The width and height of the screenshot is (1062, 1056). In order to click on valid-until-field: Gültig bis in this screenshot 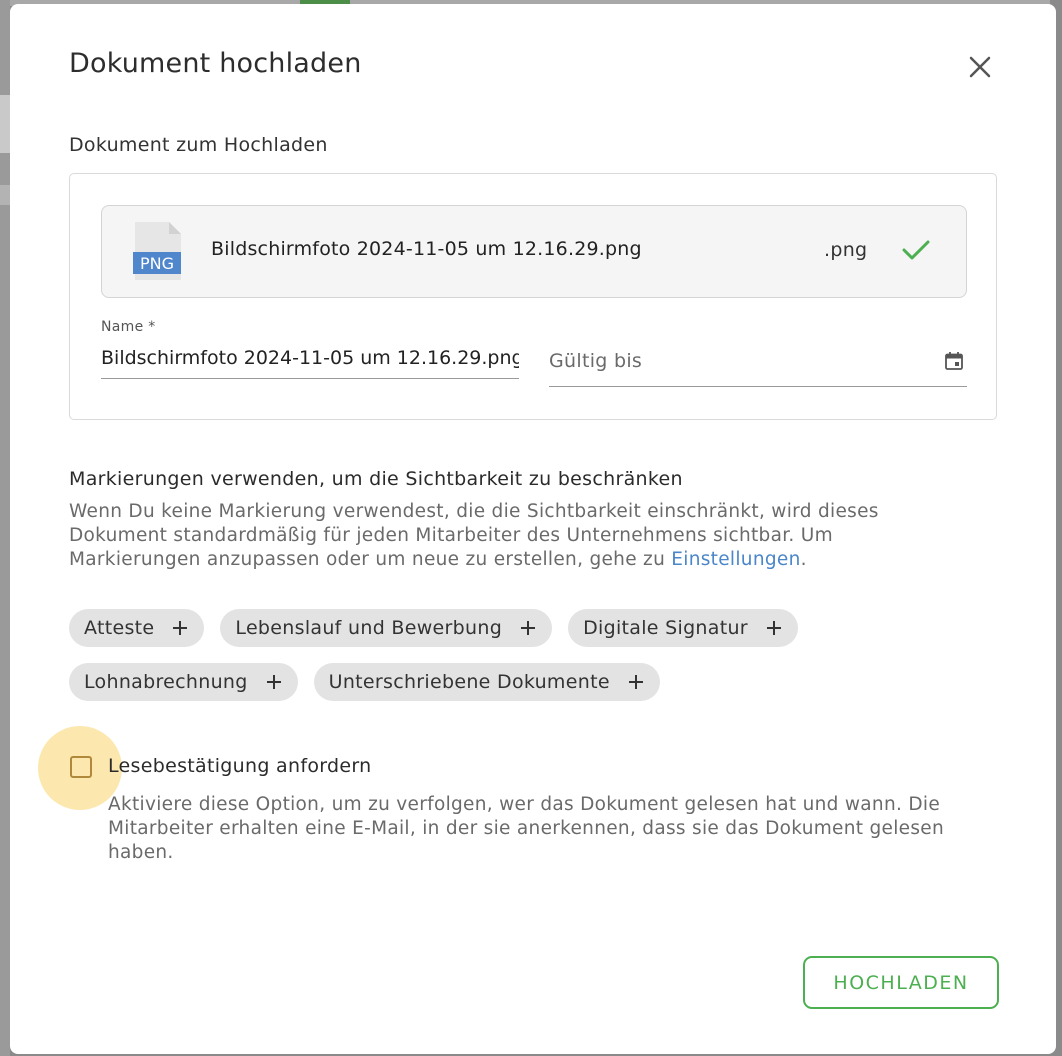, I will do `click(758, 368)`.